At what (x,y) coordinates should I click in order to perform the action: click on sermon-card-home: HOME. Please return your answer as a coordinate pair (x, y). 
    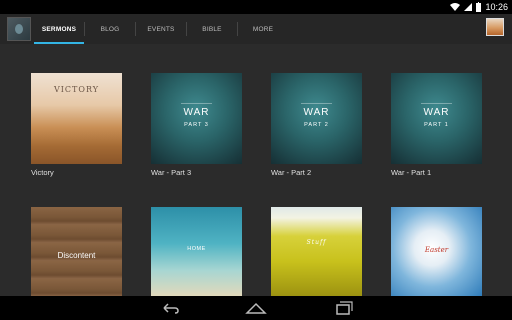
    Looking at the image, I should click on (196, 252).